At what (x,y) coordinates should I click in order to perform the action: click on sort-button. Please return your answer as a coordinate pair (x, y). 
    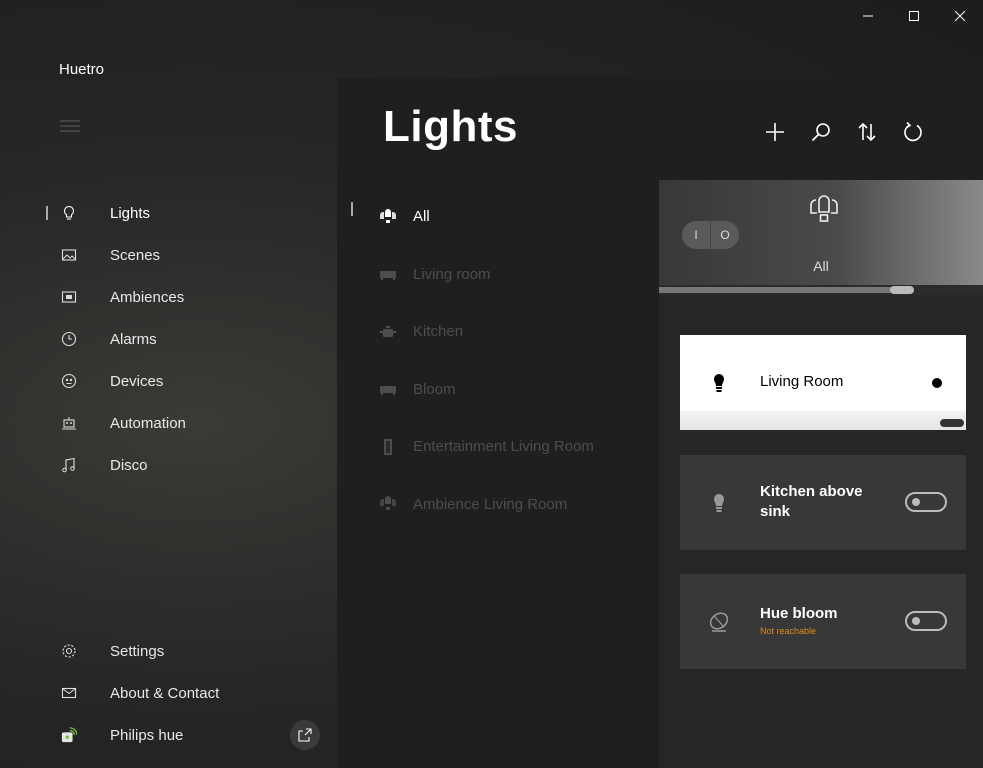
    Looking at the image, I should click on (867, 132).